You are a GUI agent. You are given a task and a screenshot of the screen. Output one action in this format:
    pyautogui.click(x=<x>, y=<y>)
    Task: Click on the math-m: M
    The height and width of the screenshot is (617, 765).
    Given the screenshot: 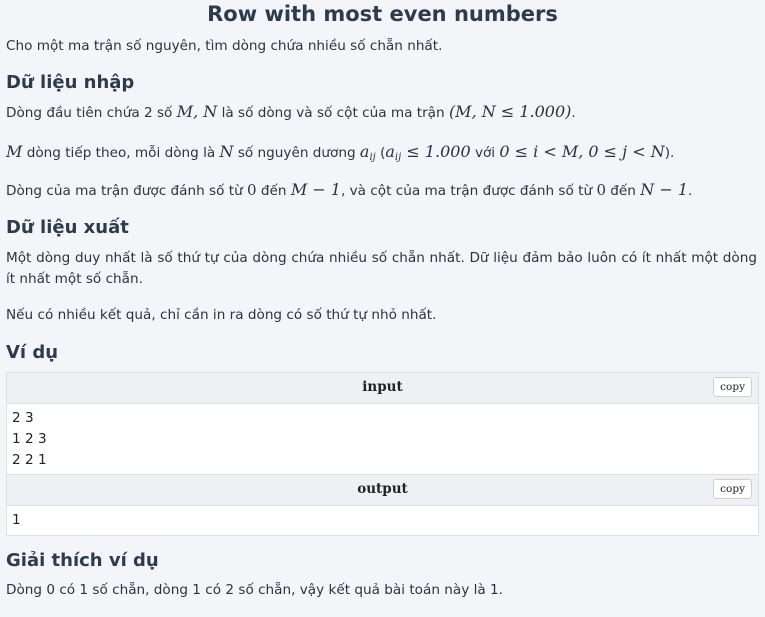 What is the action you would take?
    pyautogui.click(x=14, y=151)
    